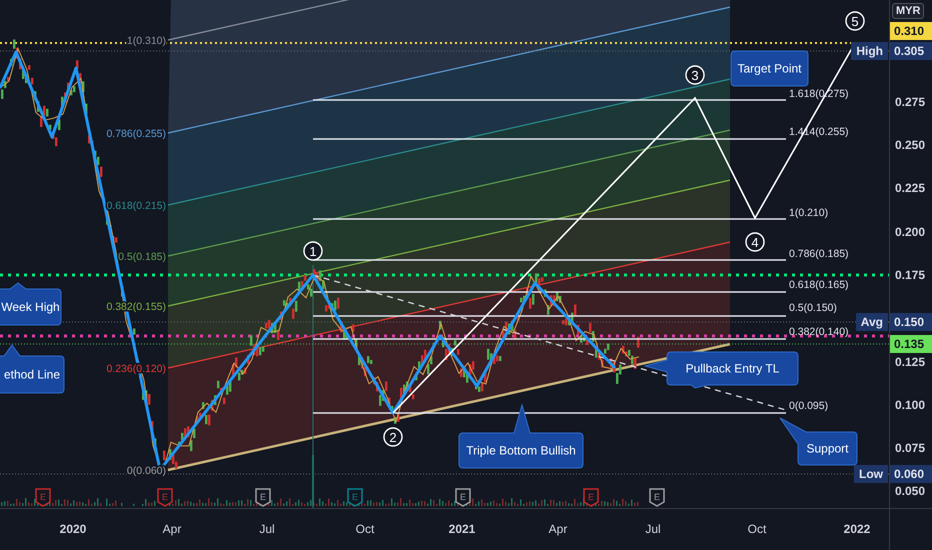 Image resolution: width=932 pixels, height=550 pixels. I want to click on fib-extension-label: 0.618(0.165), so click(819, 285).